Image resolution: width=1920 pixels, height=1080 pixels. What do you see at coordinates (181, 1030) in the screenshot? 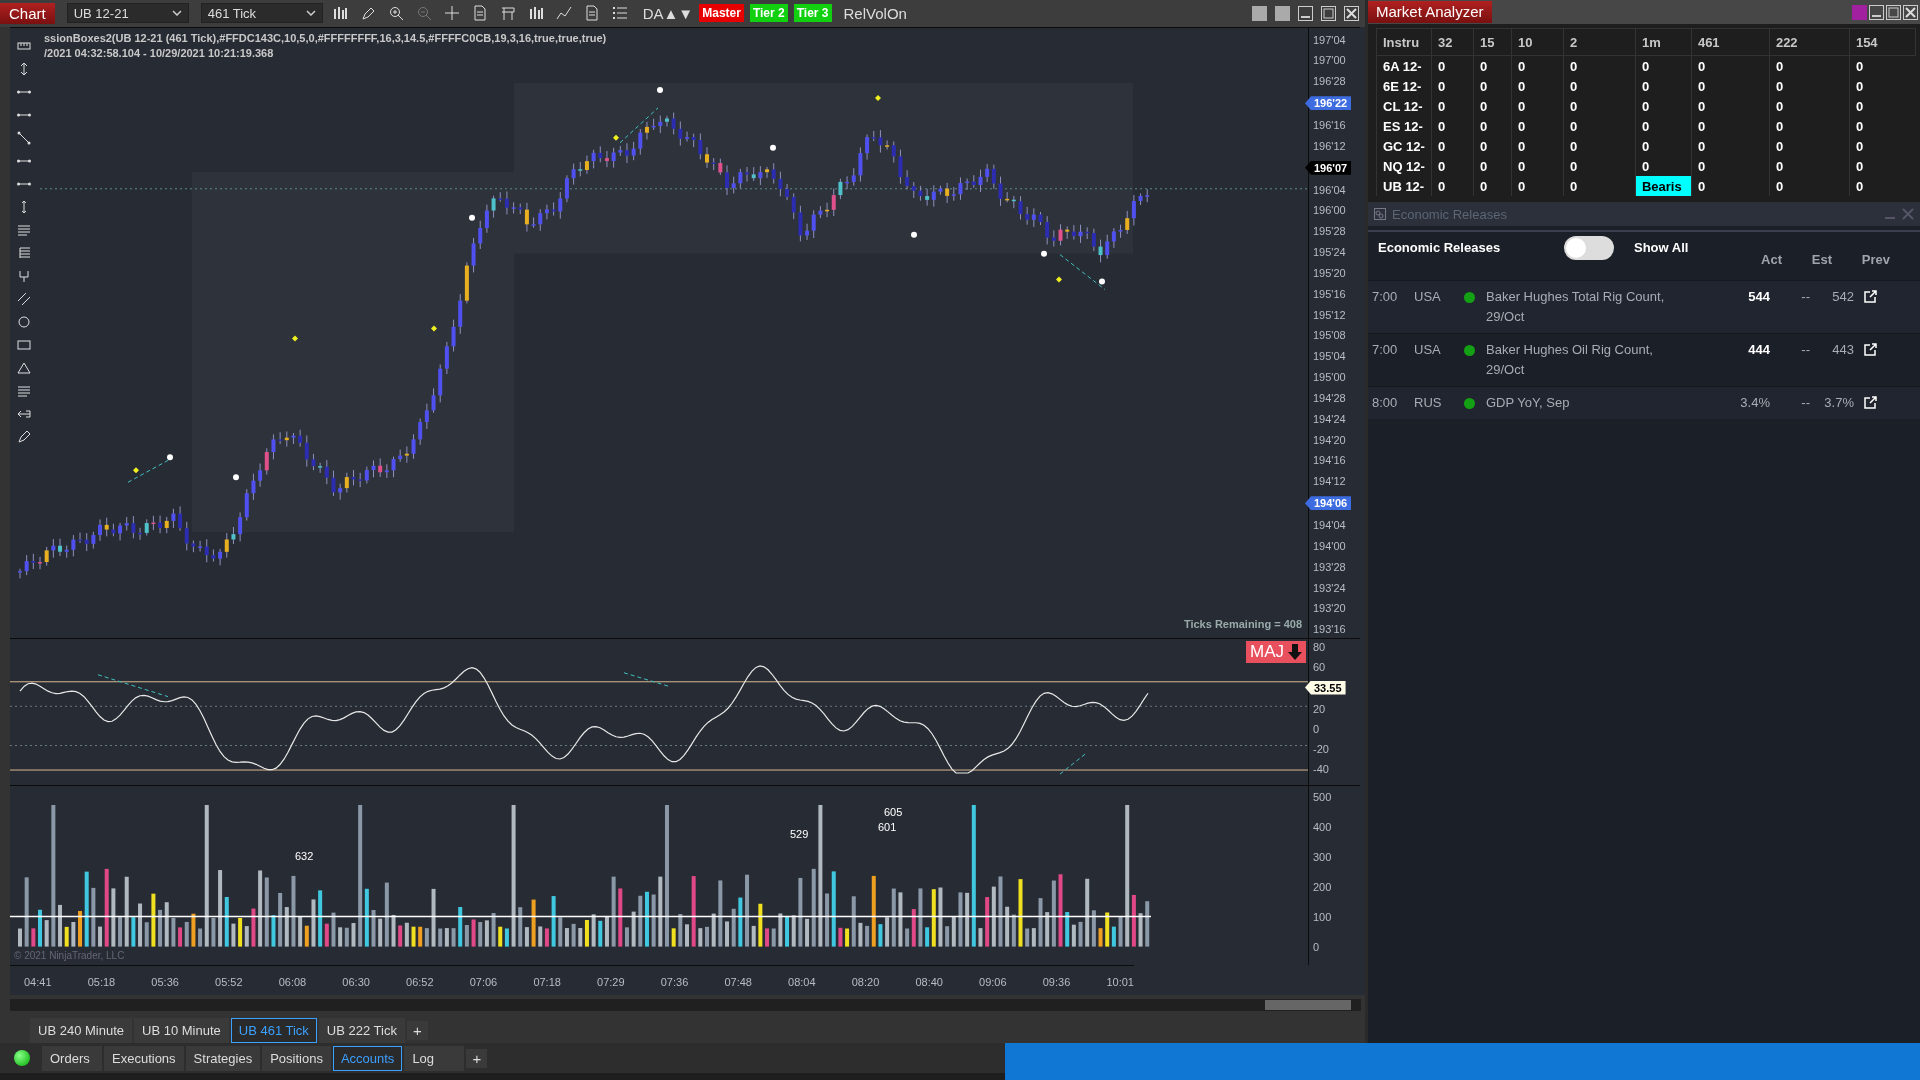
I see `chart-tab: UB 10 Minute` at bounding box center [181, 1030].